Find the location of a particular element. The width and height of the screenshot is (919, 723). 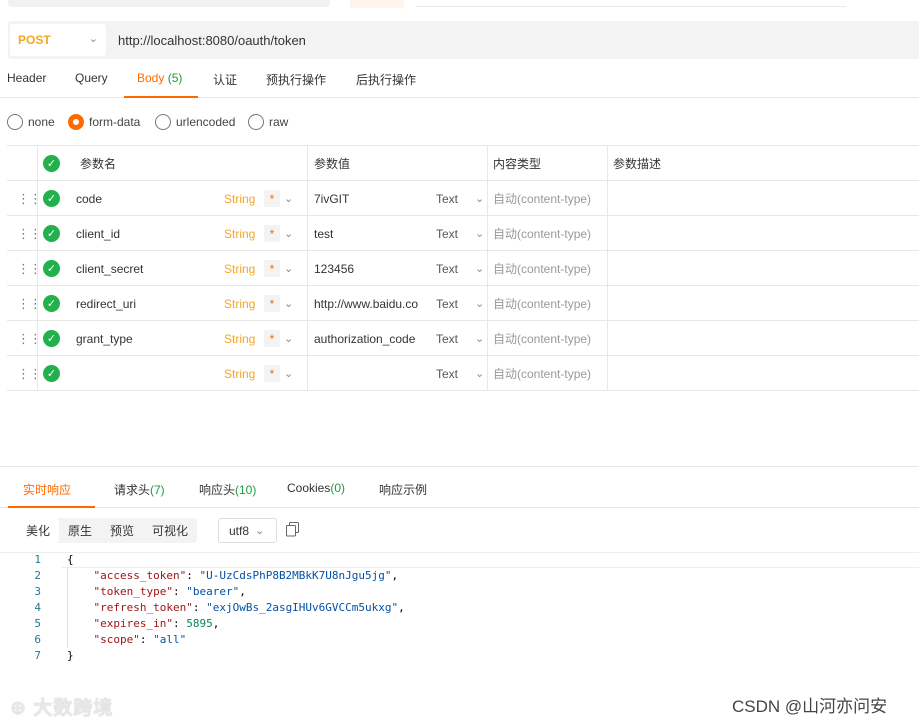

param-name-input: client_id is located at coordinates (98, 233).